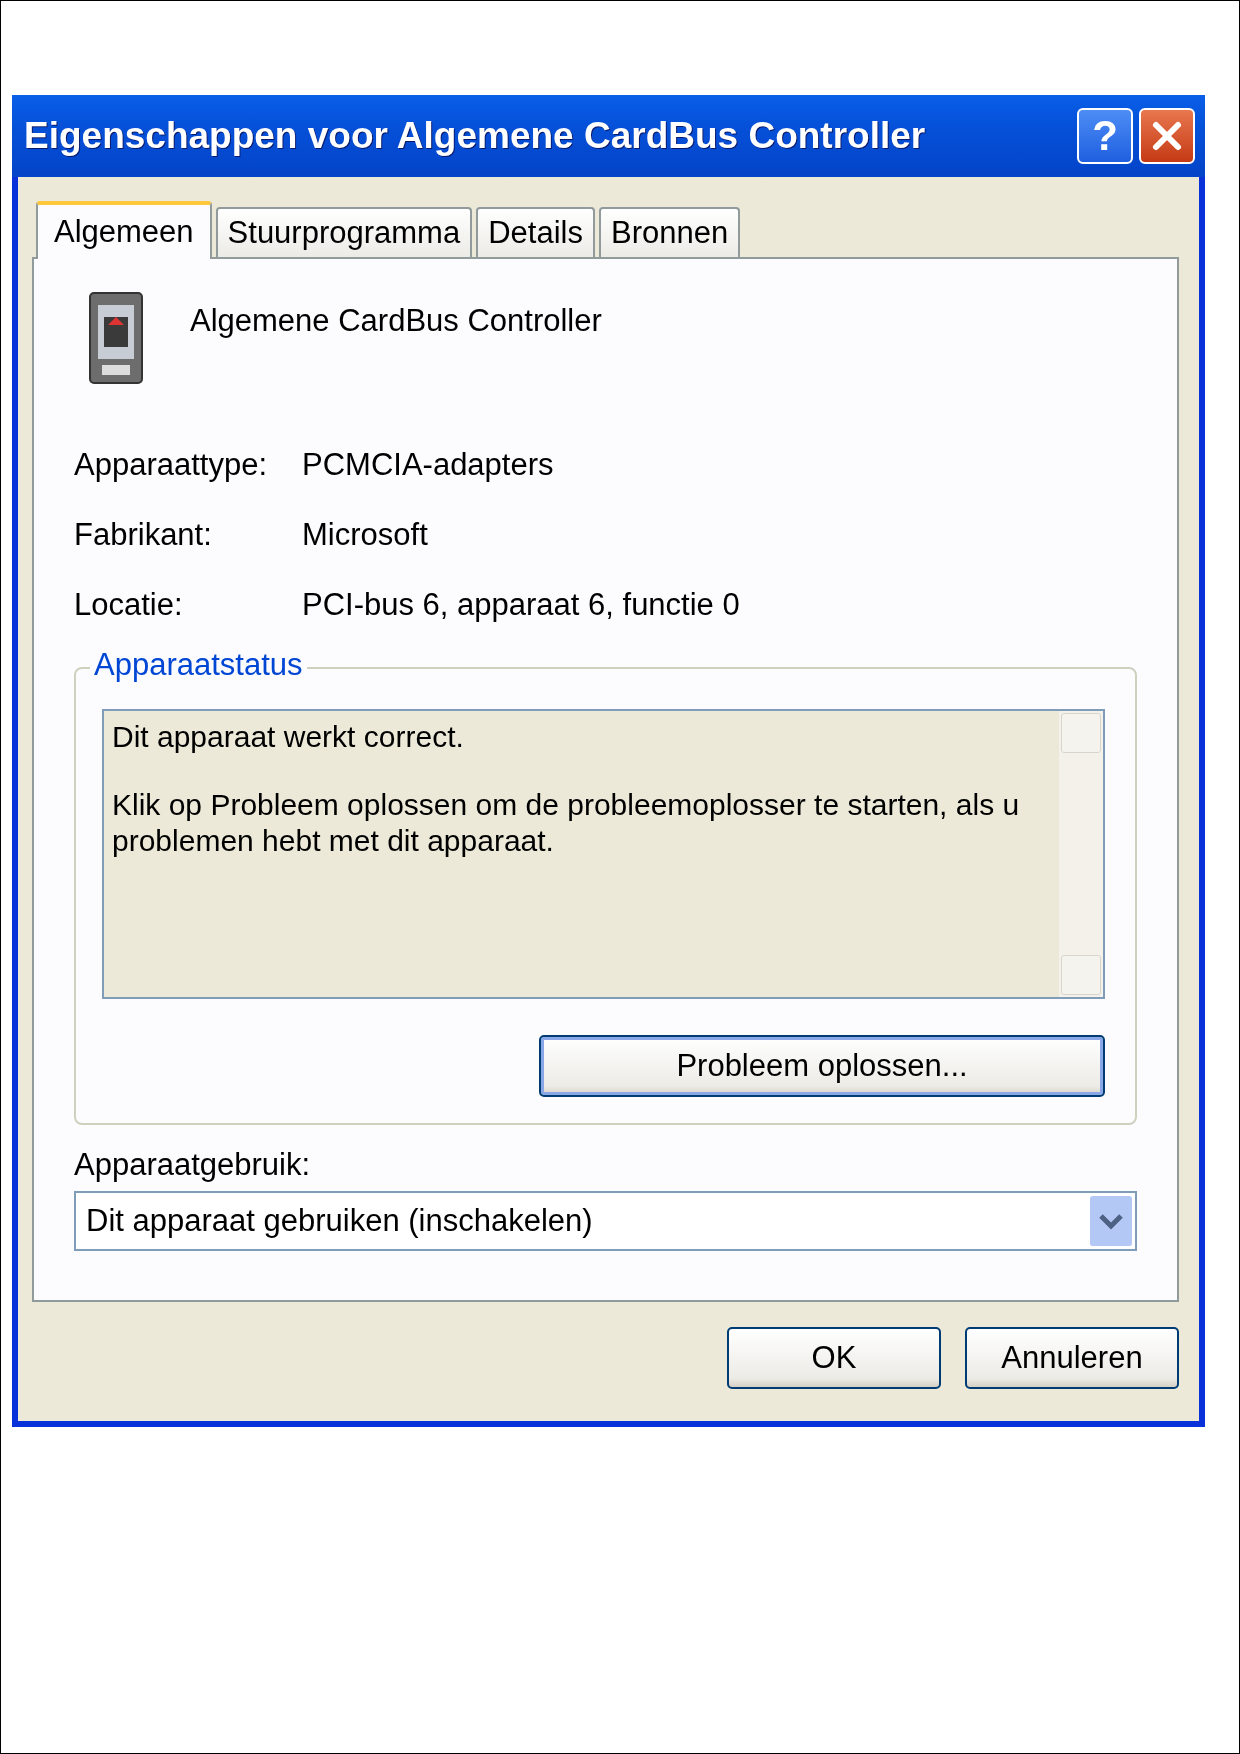 The image size is (1240, 1754). What do you see at coordinates (475, 136) in the screenshot?
I see `window-title: Eigenschappen voor Algemene CardBus Controller` at bounding box center [475, 136].